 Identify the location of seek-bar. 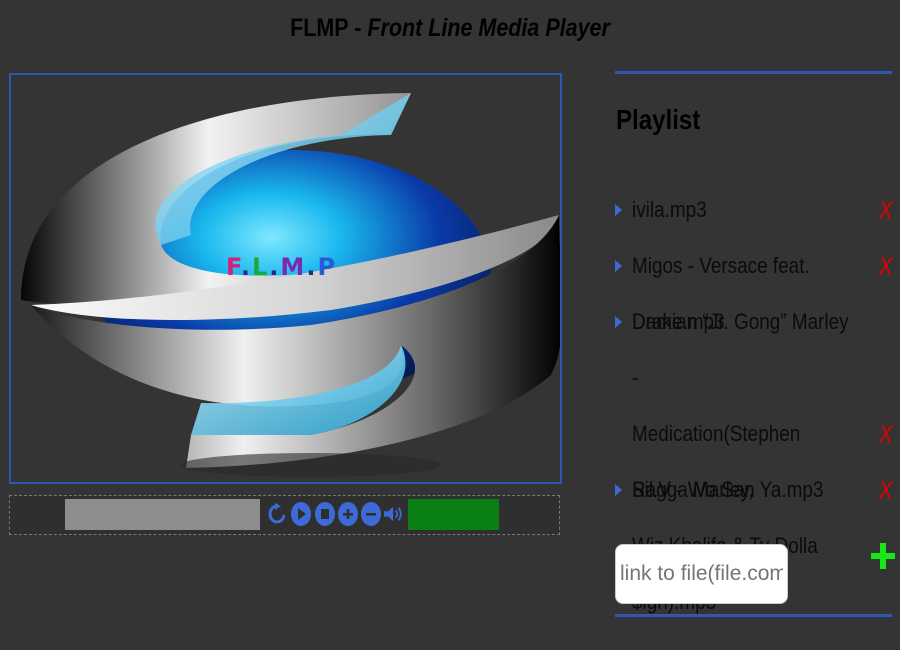
(162, 514).